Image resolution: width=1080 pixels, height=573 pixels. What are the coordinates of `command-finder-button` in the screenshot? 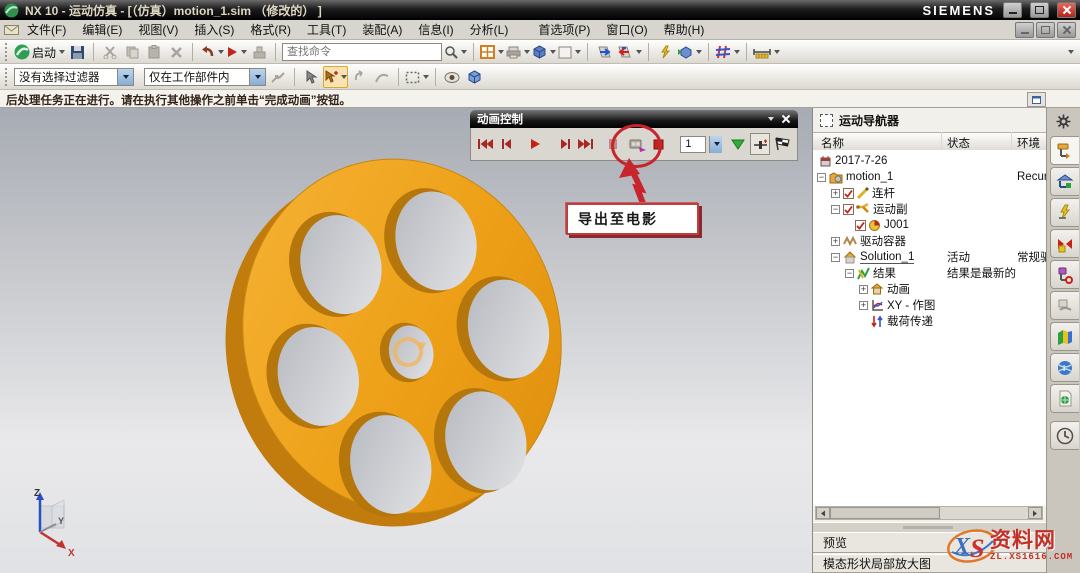 It's located at (456, 52).